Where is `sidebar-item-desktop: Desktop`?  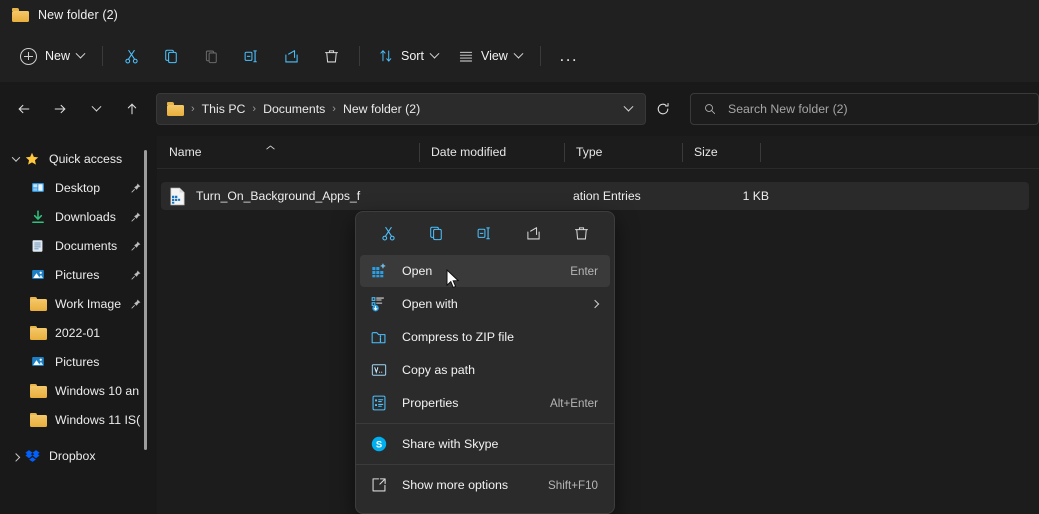
sidebar-item-desktop: Desktop is located at coordinates (76, 187).